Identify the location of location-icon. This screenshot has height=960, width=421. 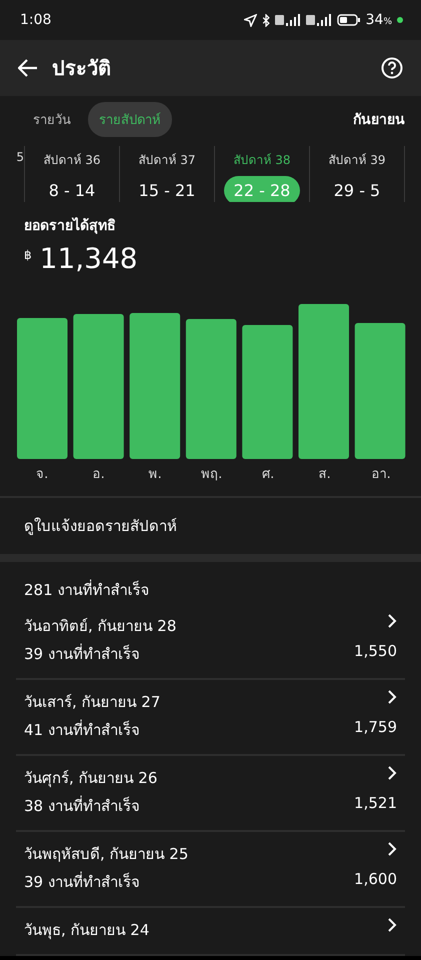
(250, 20).